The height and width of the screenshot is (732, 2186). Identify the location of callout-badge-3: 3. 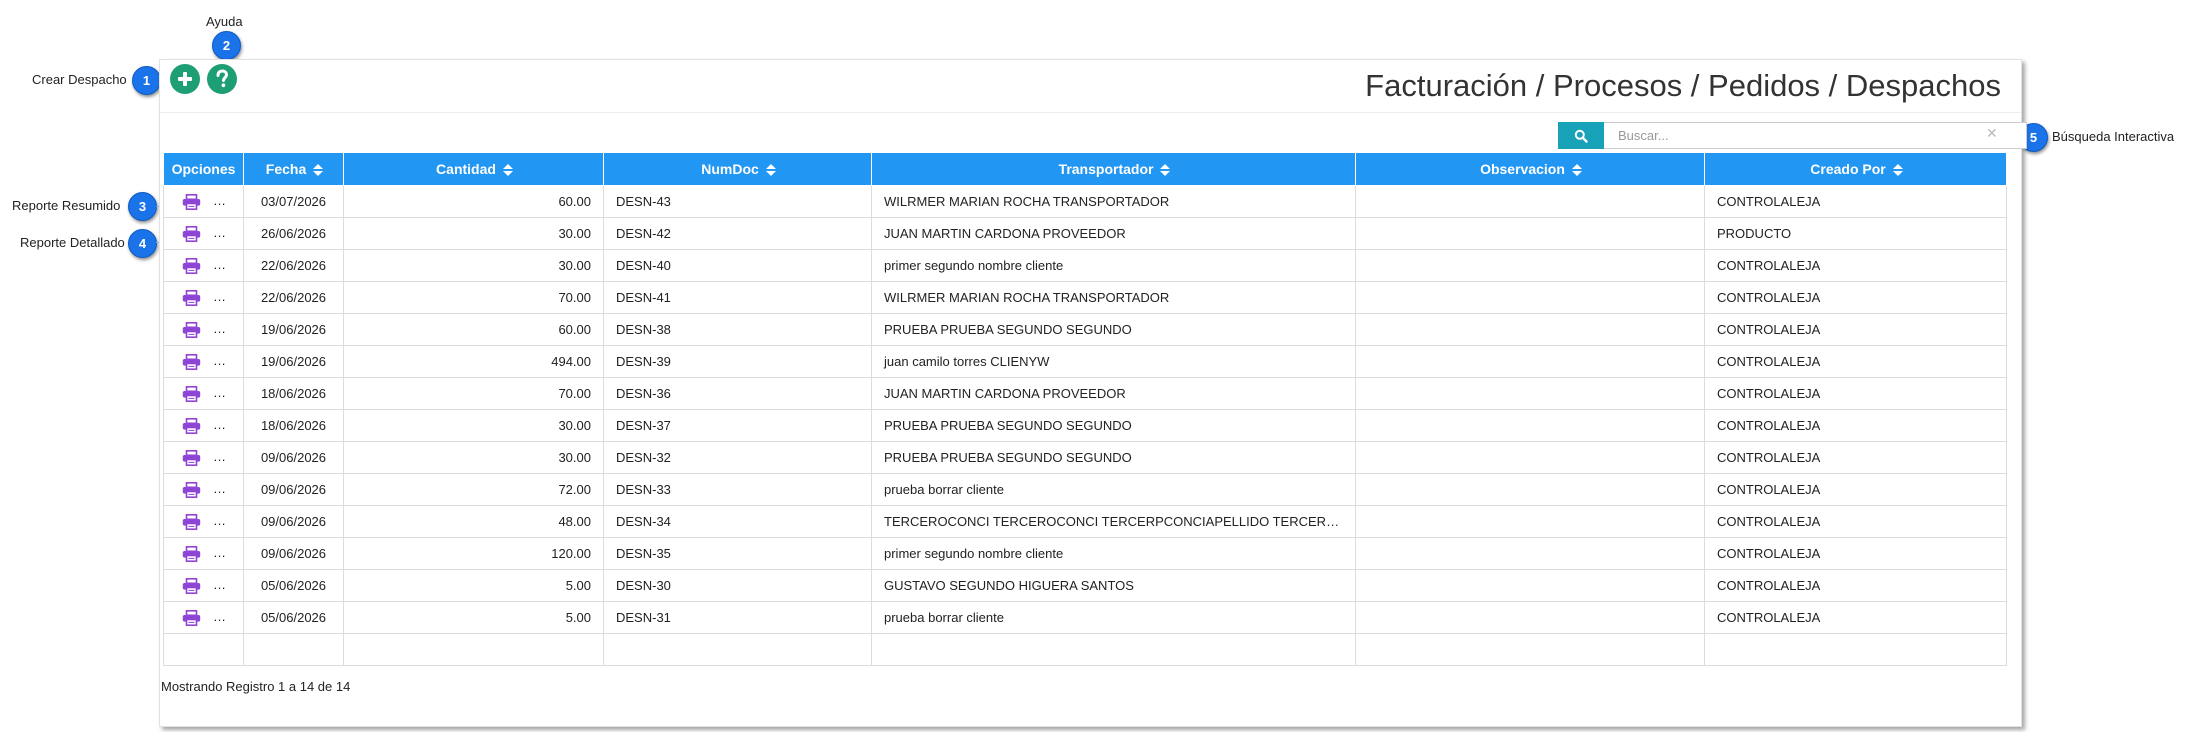
(142, 206).